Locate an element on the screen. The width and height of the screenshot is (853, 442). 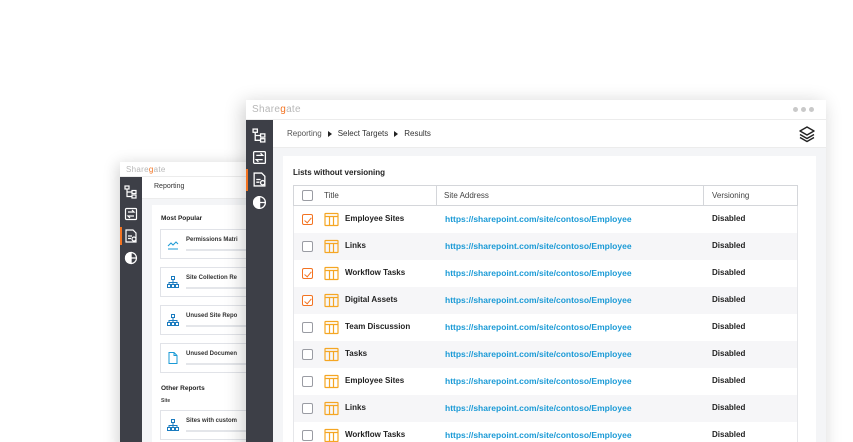
most-popular-heading: Most Popular is located at coordinates (182, 218).